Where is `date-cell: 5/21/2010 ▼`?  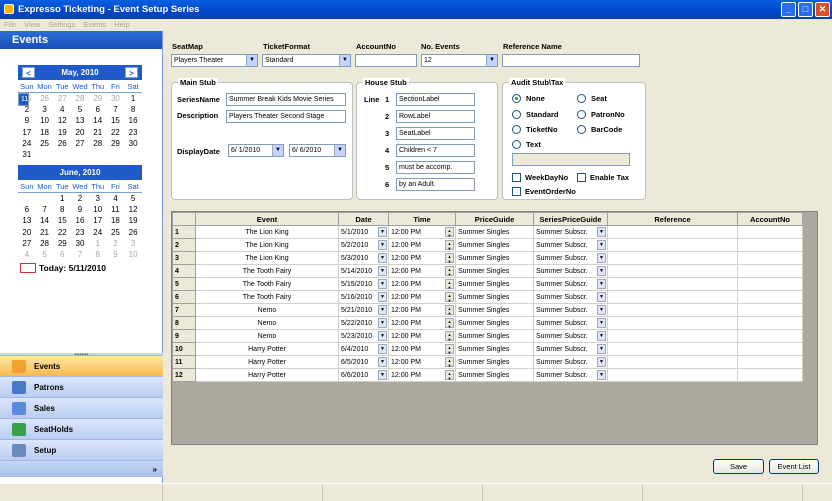
date-cell: 5/21/2010 ▼ is located at coordinates (363, 310).